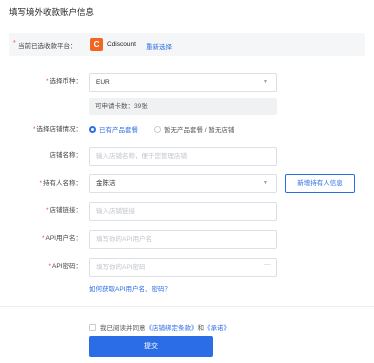 This screenshot has height=363, width=374. Describe the element at coordinates (103, 82) in the screenshot. I see `currency-value: EUR` at that location.